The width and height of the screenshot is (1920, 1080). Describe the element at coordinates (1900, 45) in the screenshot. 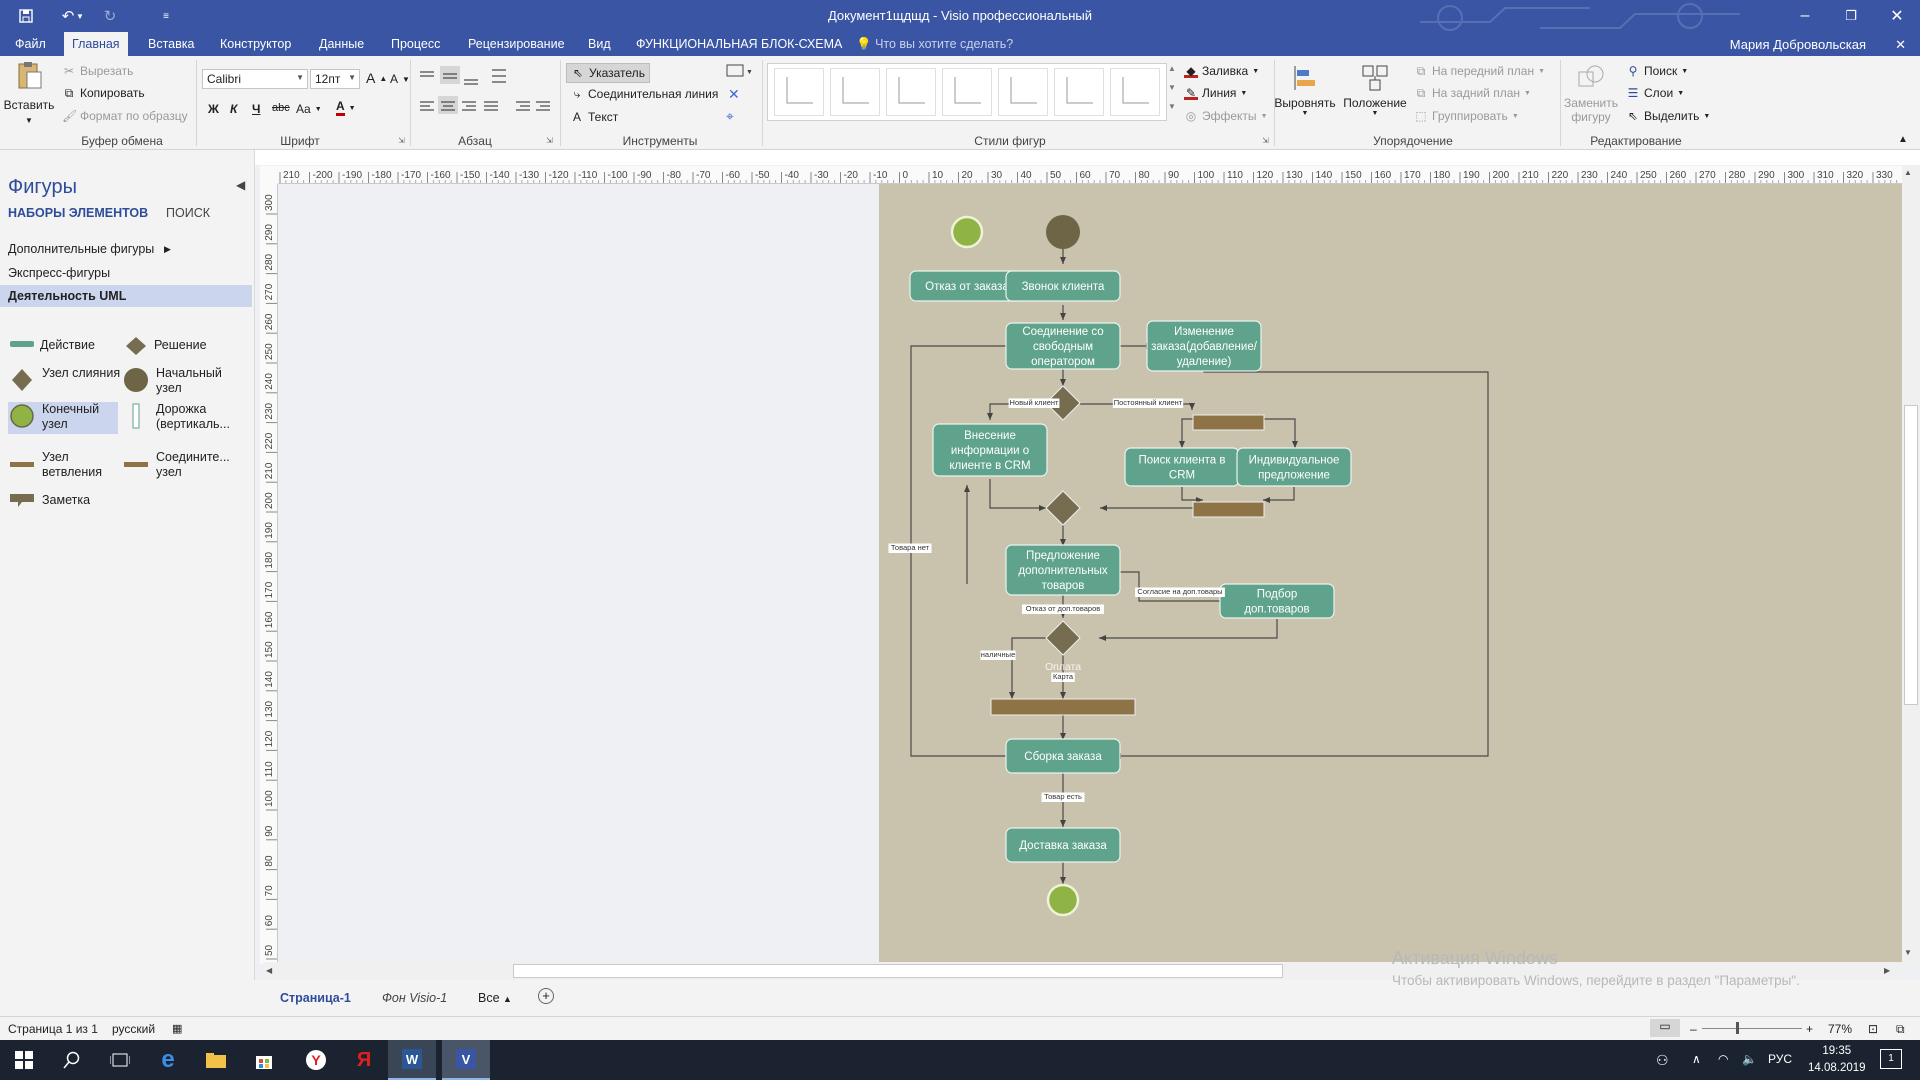

I see `share-icon: ✕` at that location.